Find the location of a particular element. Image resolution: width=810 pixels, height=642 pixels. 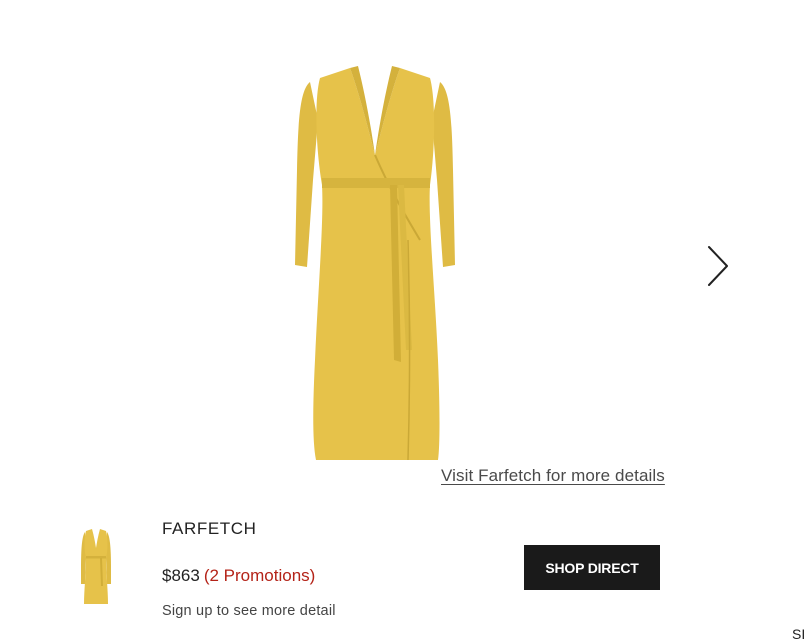

price-row: $863 (2 Promotions) is located at coordinates (238, 576).